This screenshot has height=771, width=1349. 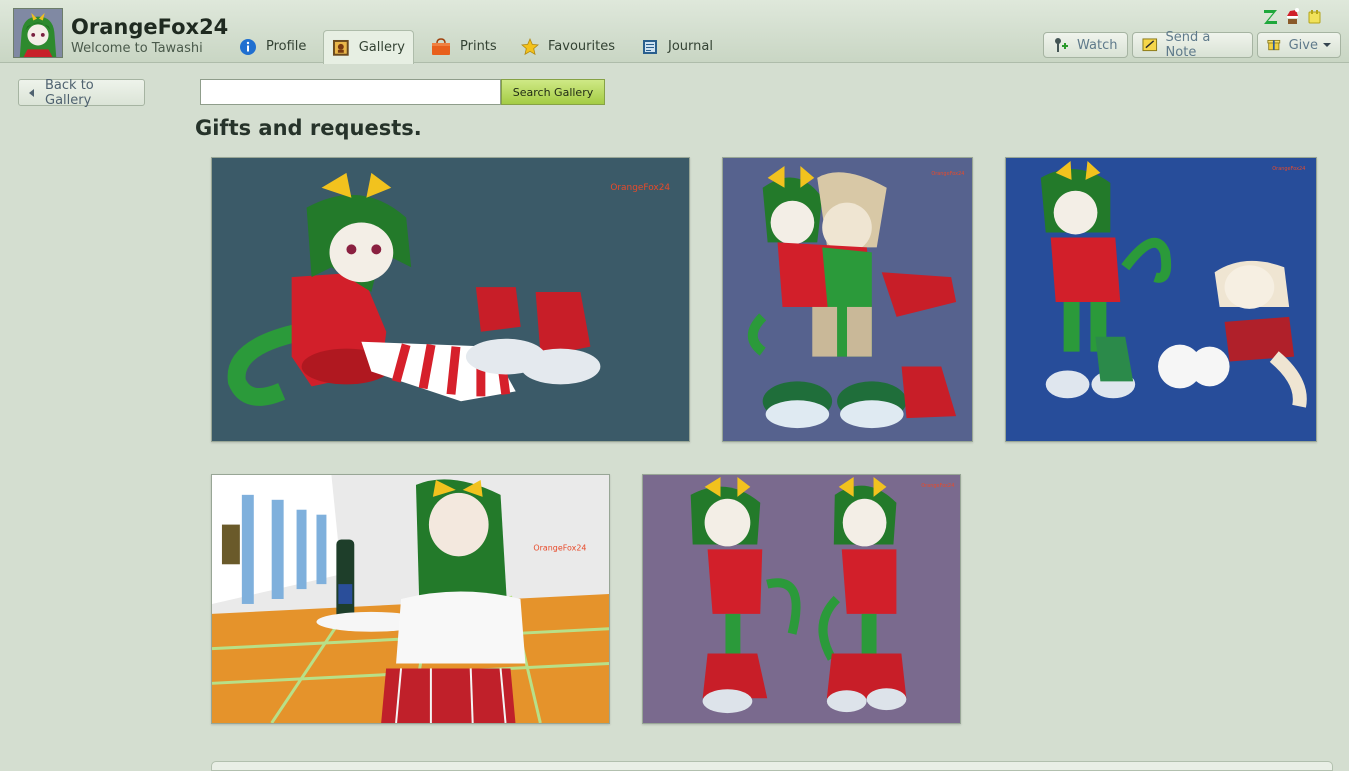 What do you see at coordinates (1274, 45) in the screenshot?
I see `gift-icon` at bounding box center [1274, 45].